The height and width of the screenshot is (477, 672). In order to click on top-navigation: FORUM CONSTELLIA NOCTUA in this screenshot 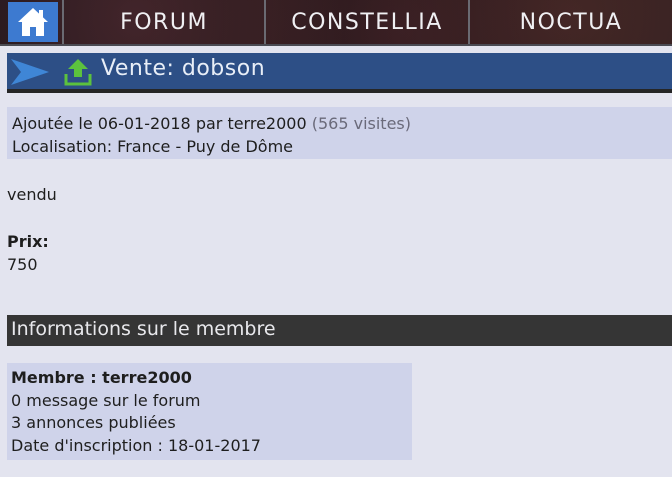, I will do `click(336, 23)`.